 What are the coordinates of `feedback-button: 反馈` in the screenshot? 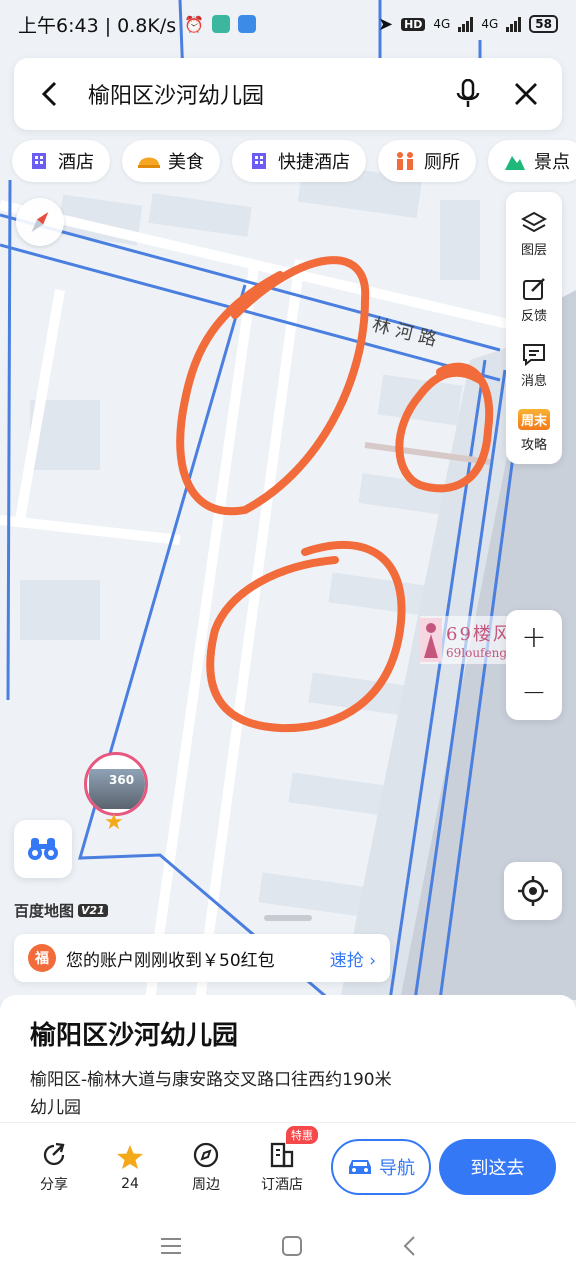 It's located at (534, 301).